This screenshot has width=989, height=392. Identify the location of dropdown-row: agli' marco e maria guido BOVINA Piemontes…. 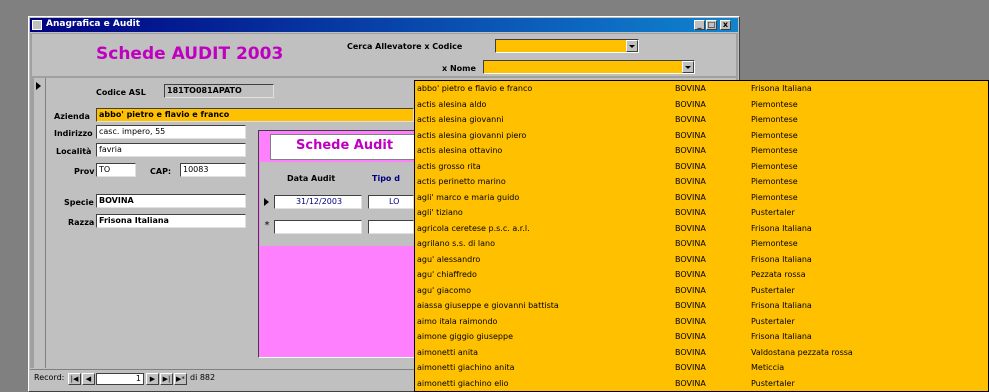
(701, 197).